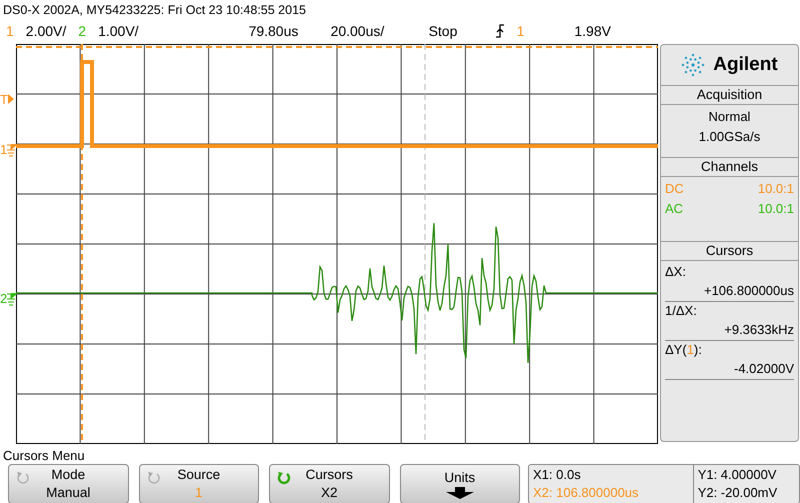 The height and width of the screenshot is (503, 800). Describe the element at coordinates (738, 493) in the screenshot. I see `cursor-value: Y2: -20.00mV` at that location.